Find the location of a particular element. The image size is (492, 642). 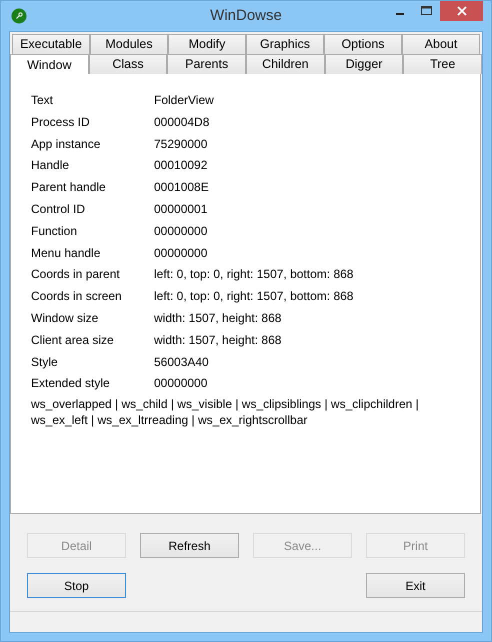

minimize-icon is located at coordinates (400, 14).